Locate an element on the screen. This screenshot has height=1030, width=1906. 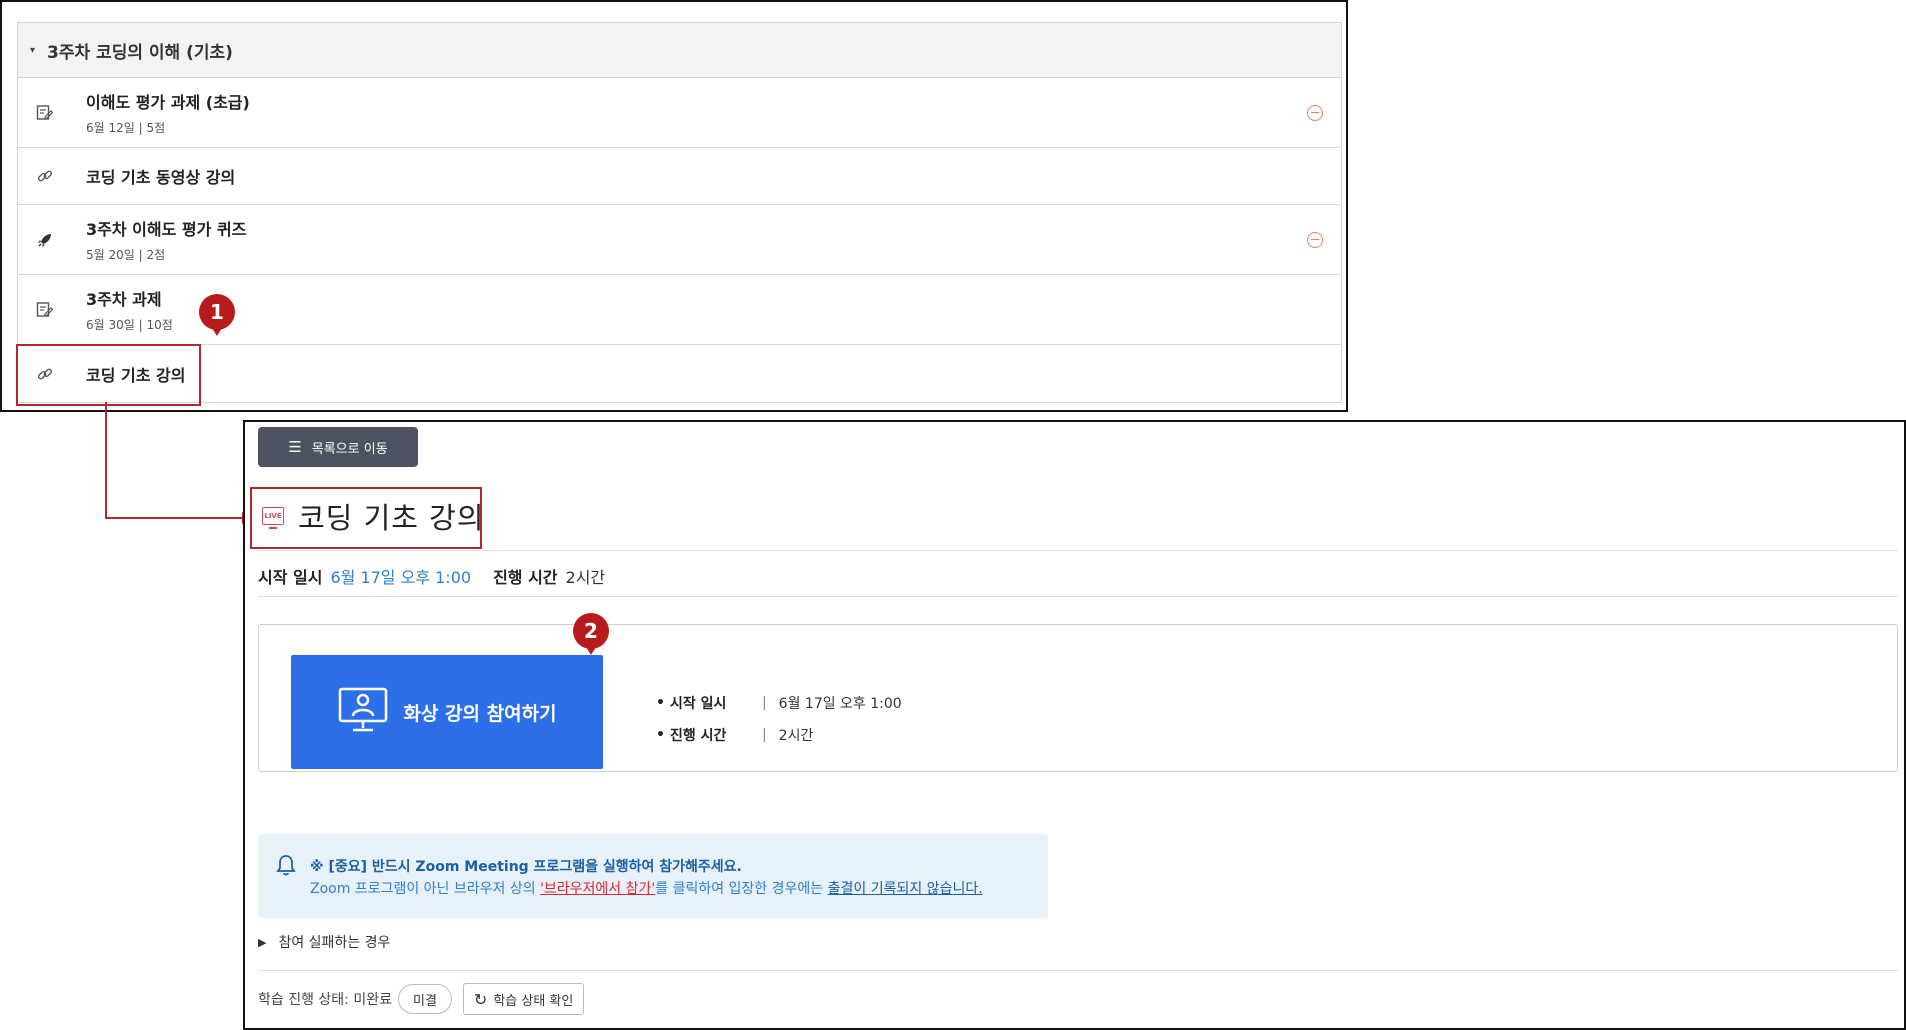
week-title: 3주차 코딩의 이해 (기초) is located at coordinates (140, 52).